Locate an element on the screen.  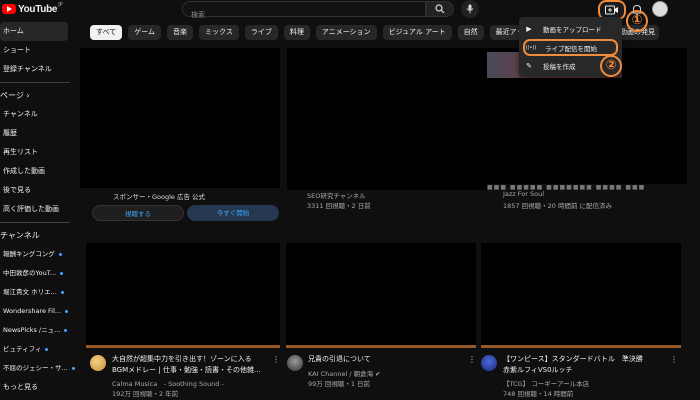
logo-region: JP is located at coordinates (60, 5).